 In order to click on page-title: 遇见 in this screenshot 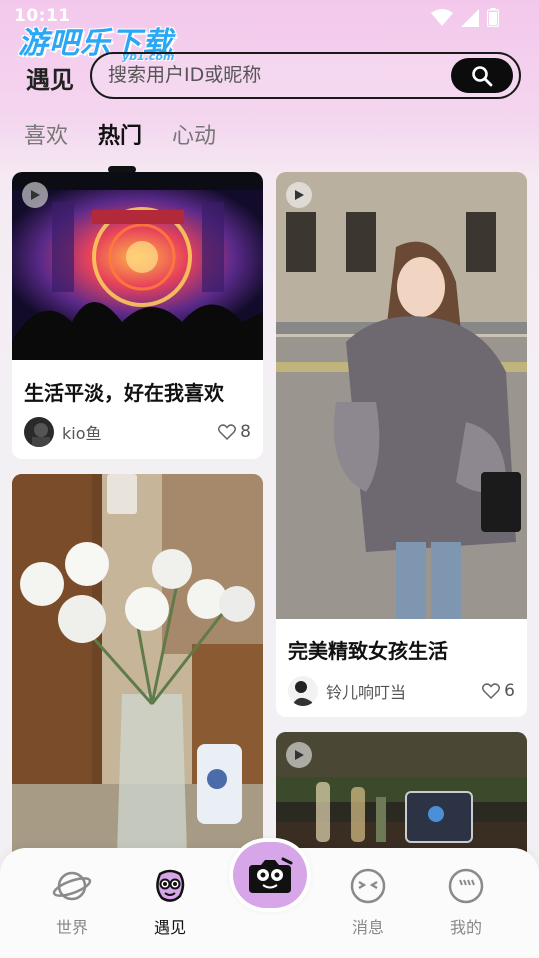, I will do `click(50, 80)`.